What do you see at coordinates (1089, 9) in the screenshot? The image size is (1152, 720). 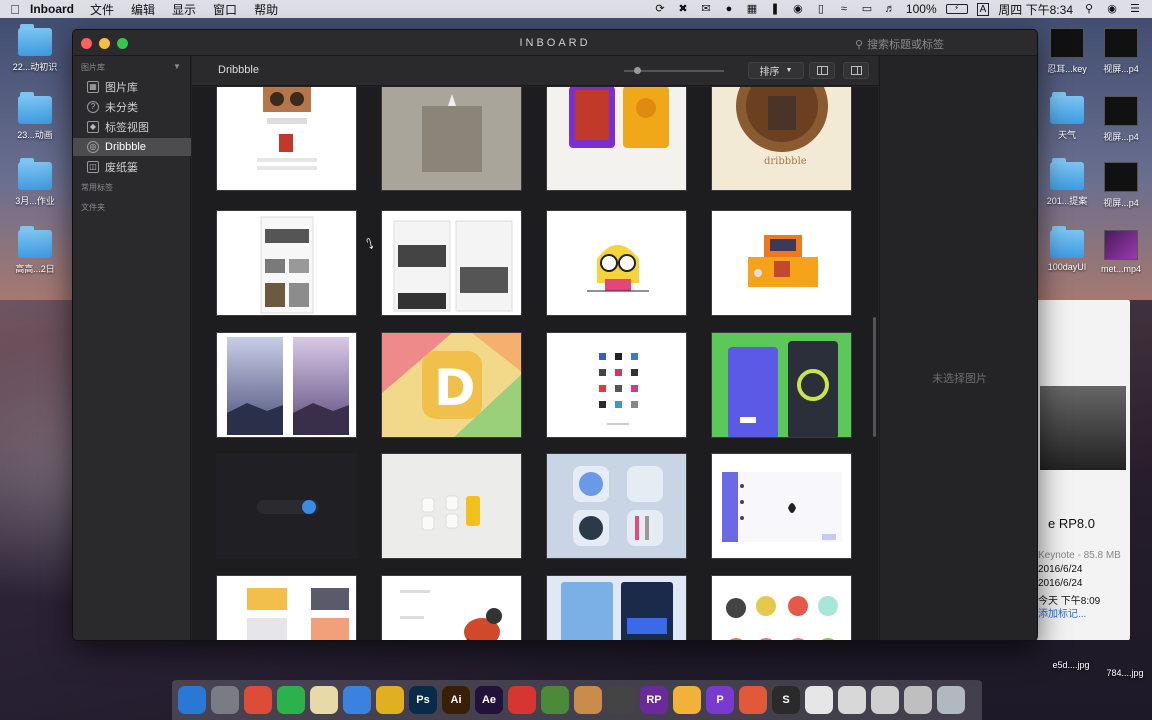 I see `spotlight-icon: ⚲` at bounding box center [1089, 9].